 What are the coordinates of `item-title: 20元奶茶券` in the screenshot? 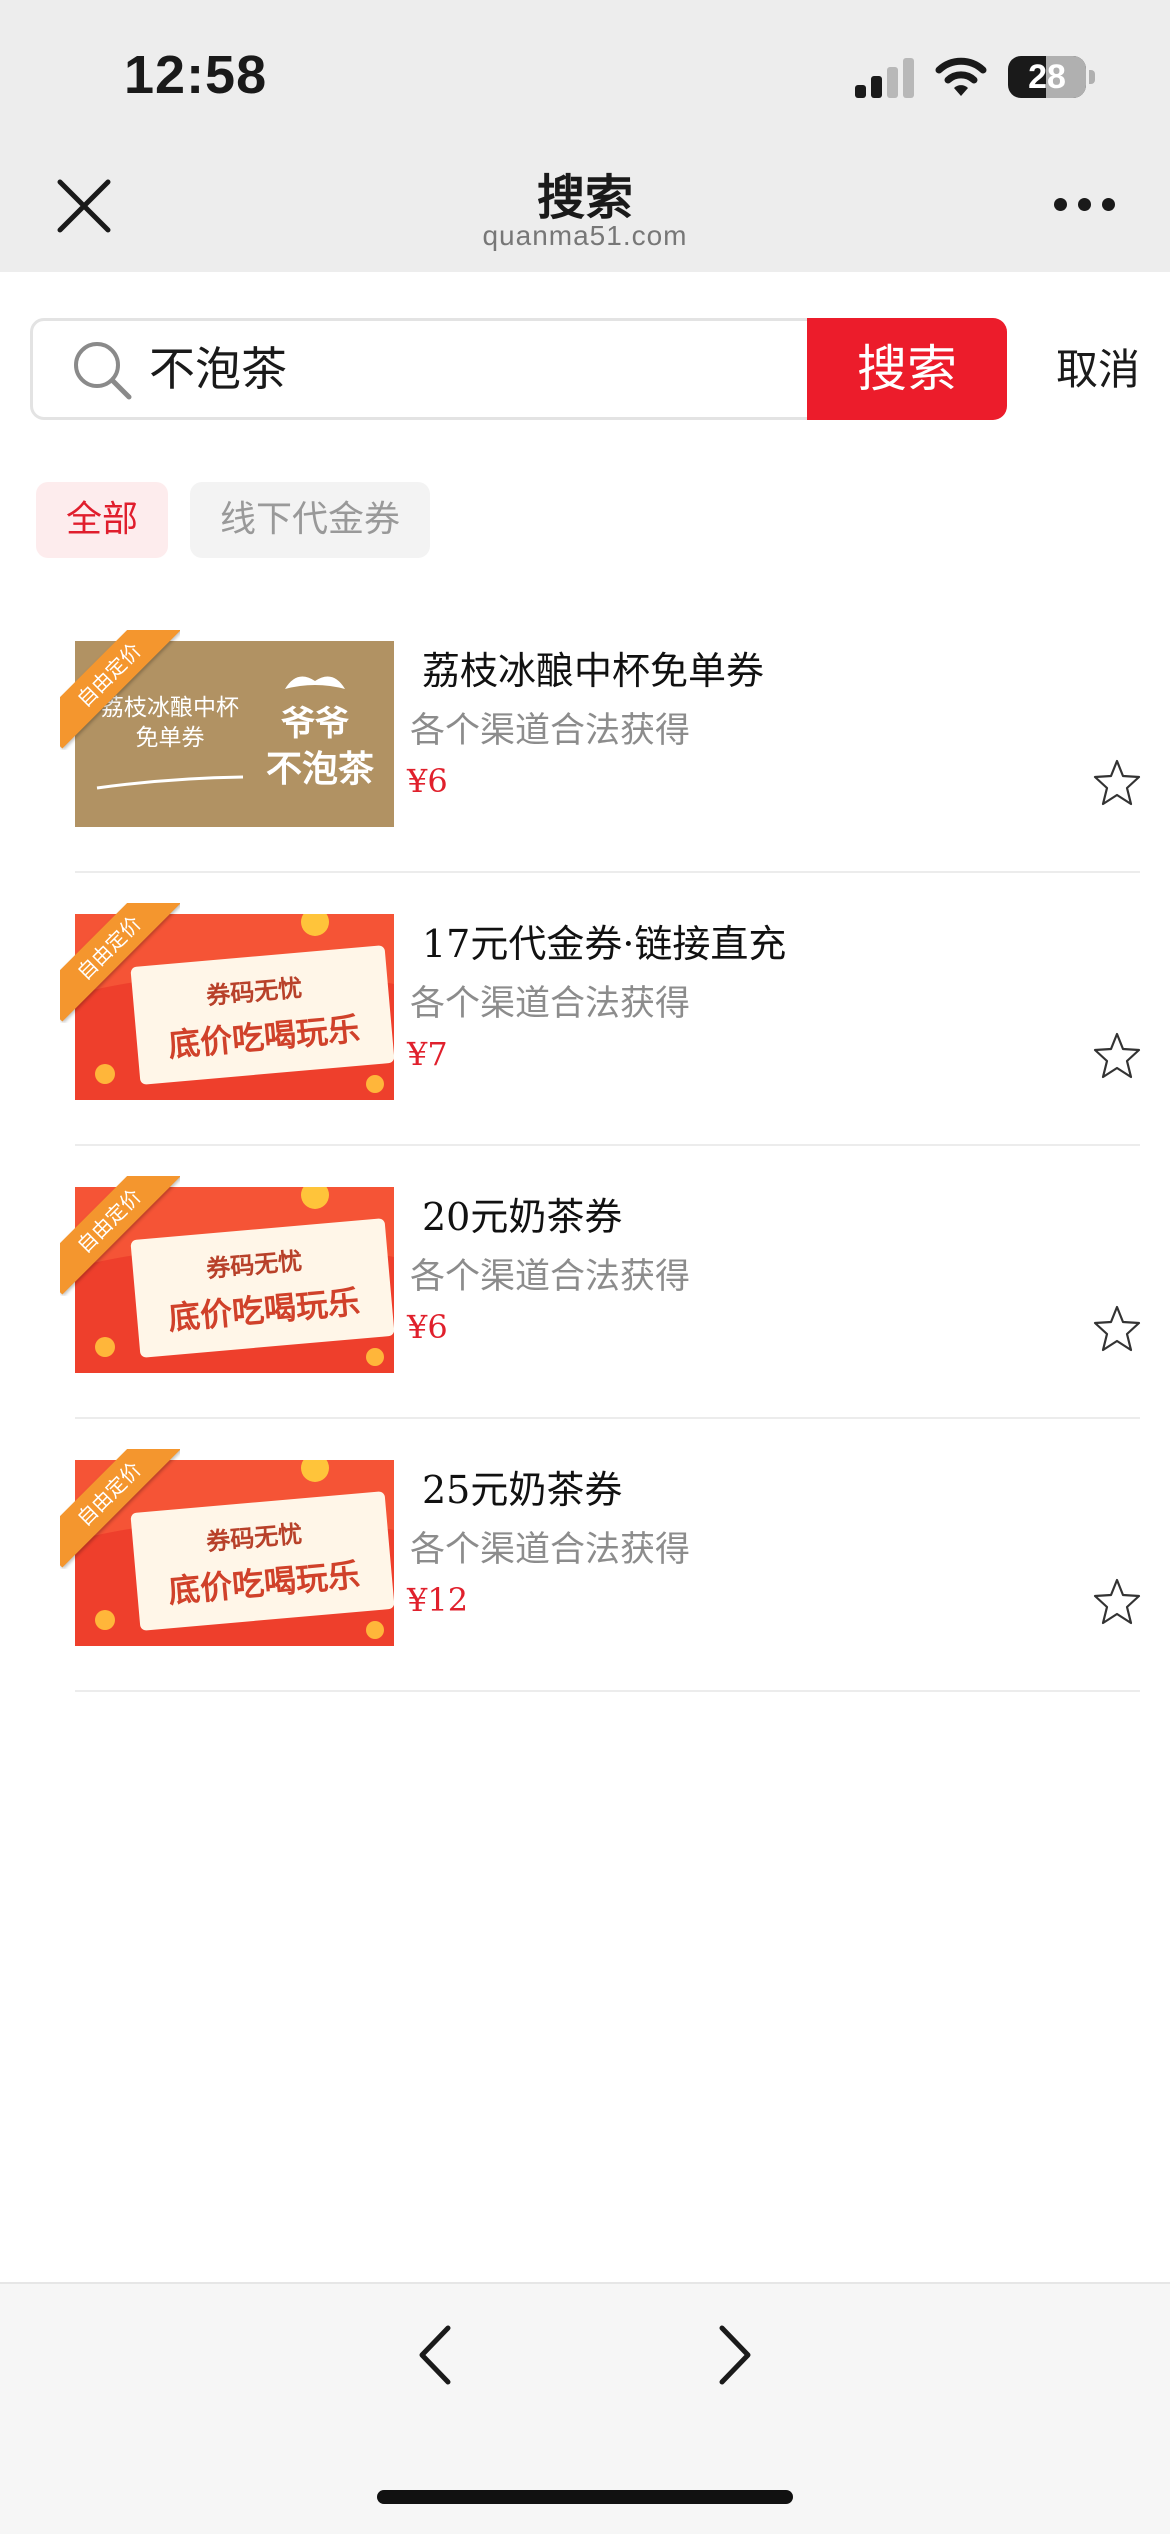 It's located at (522, 1217).